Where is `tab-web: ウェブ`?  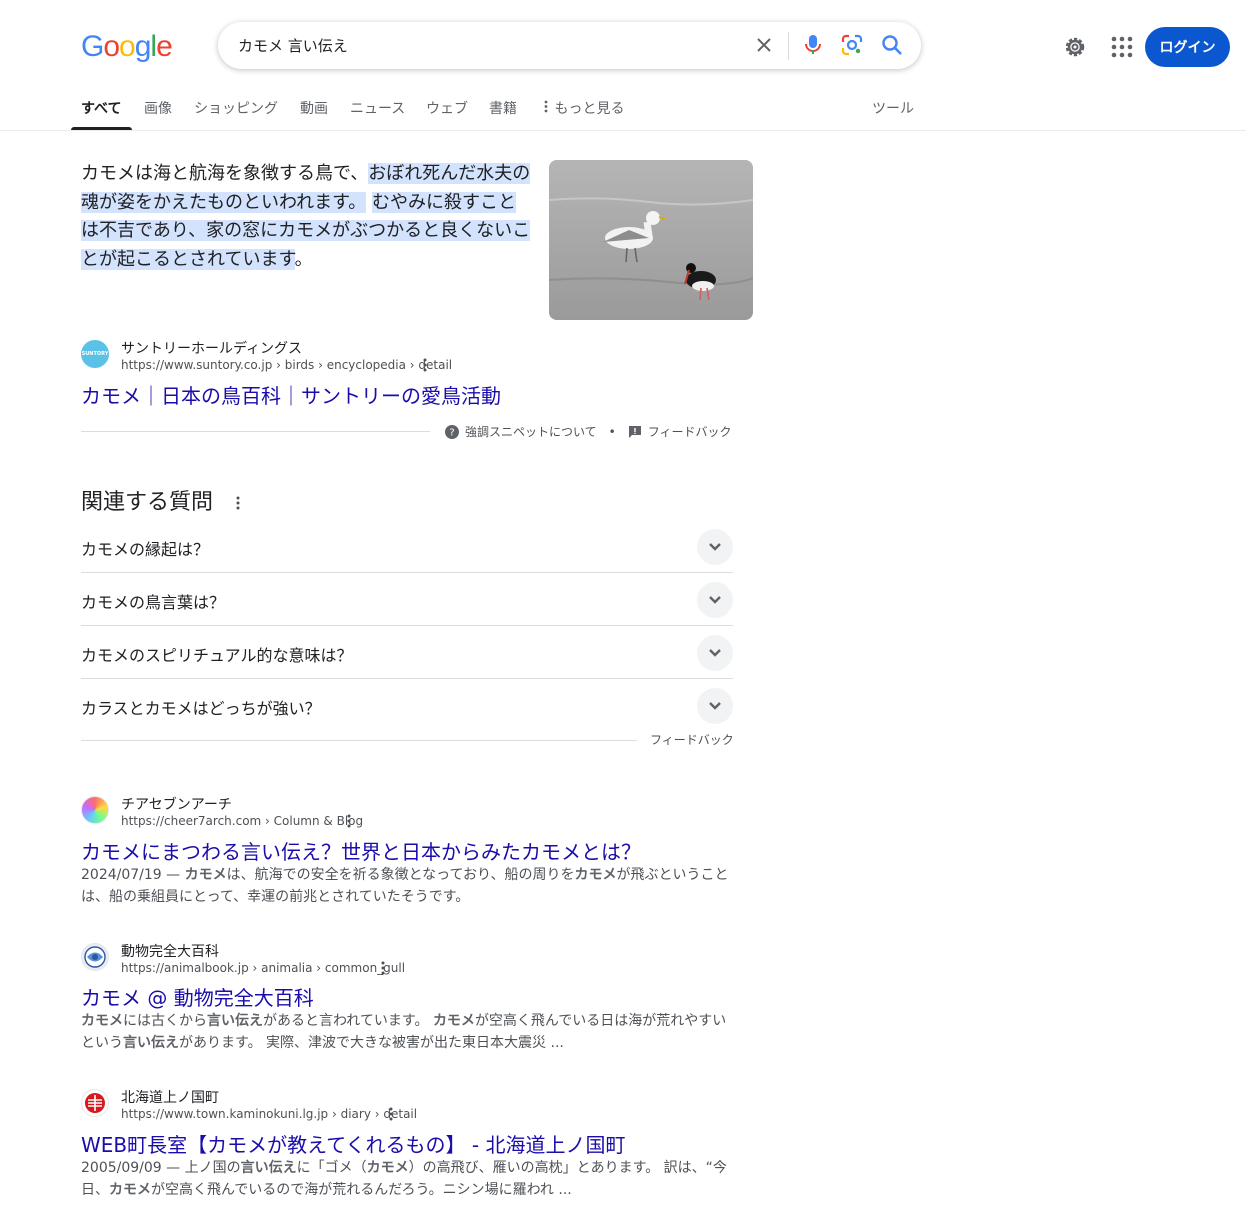 tab-web: ウェブ is located at coordinates (447, 108).